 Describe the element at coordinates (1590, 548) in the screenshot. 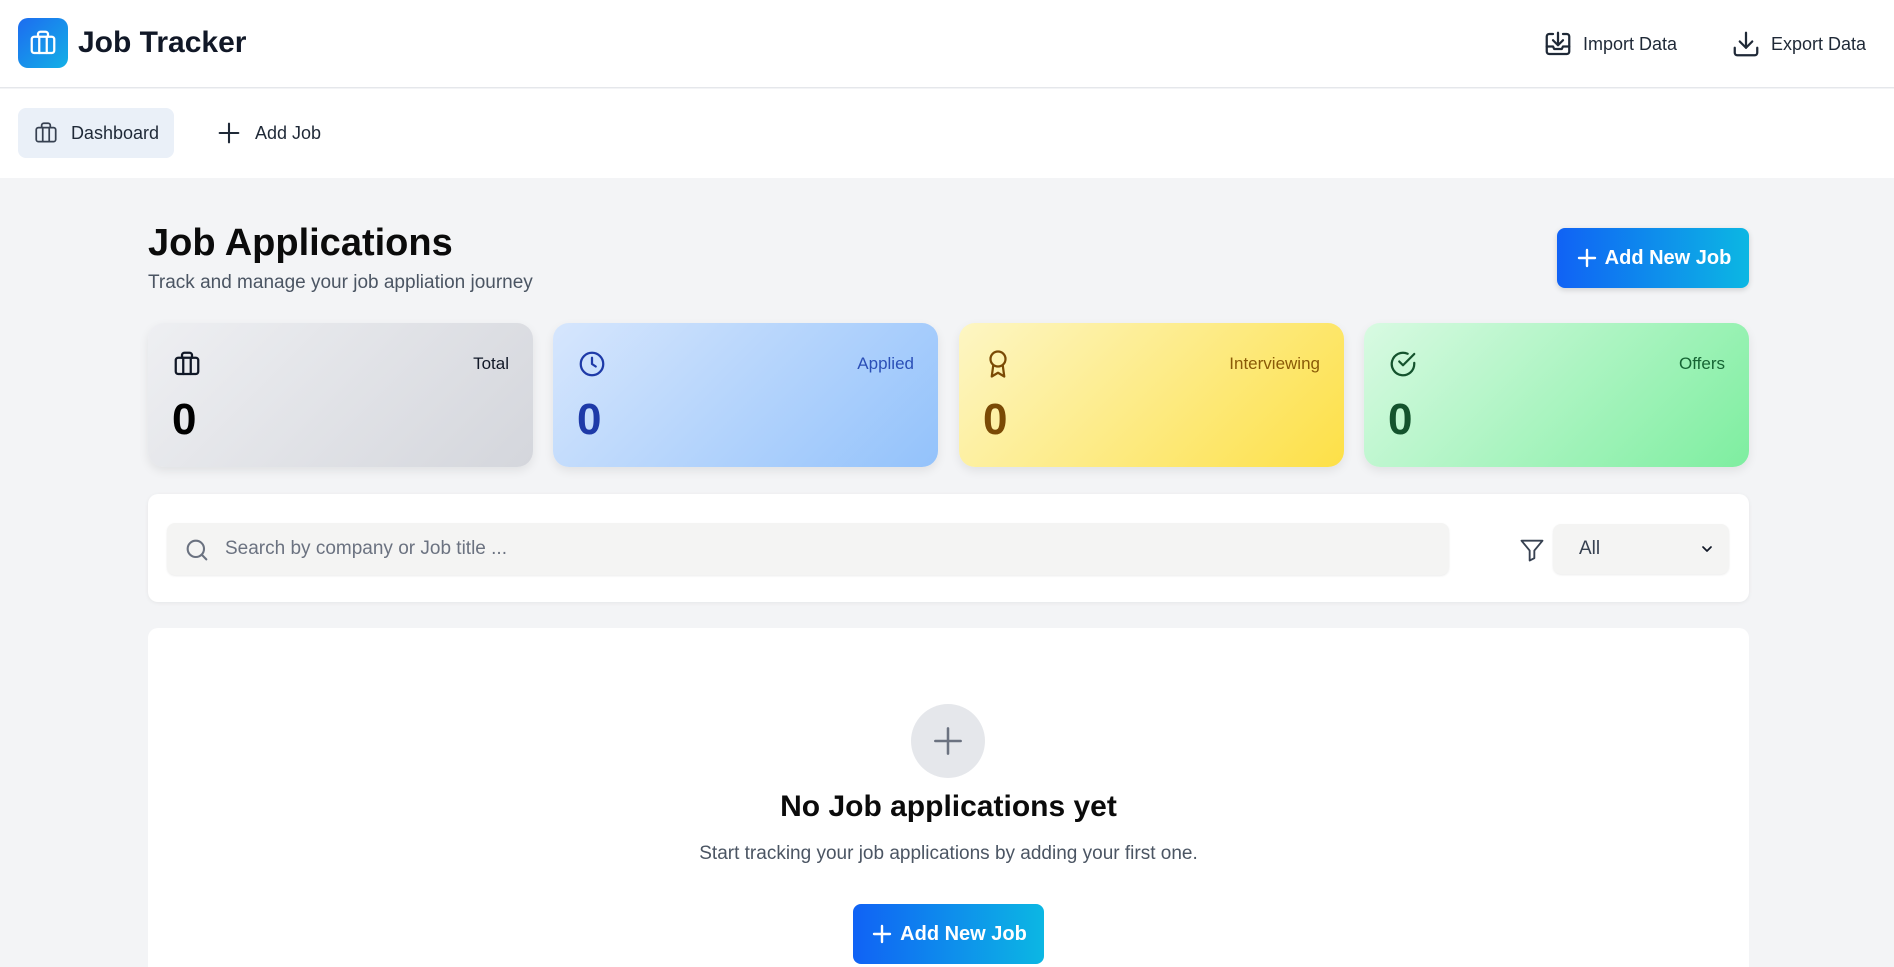

I see `status-filter-value: All` at that location.